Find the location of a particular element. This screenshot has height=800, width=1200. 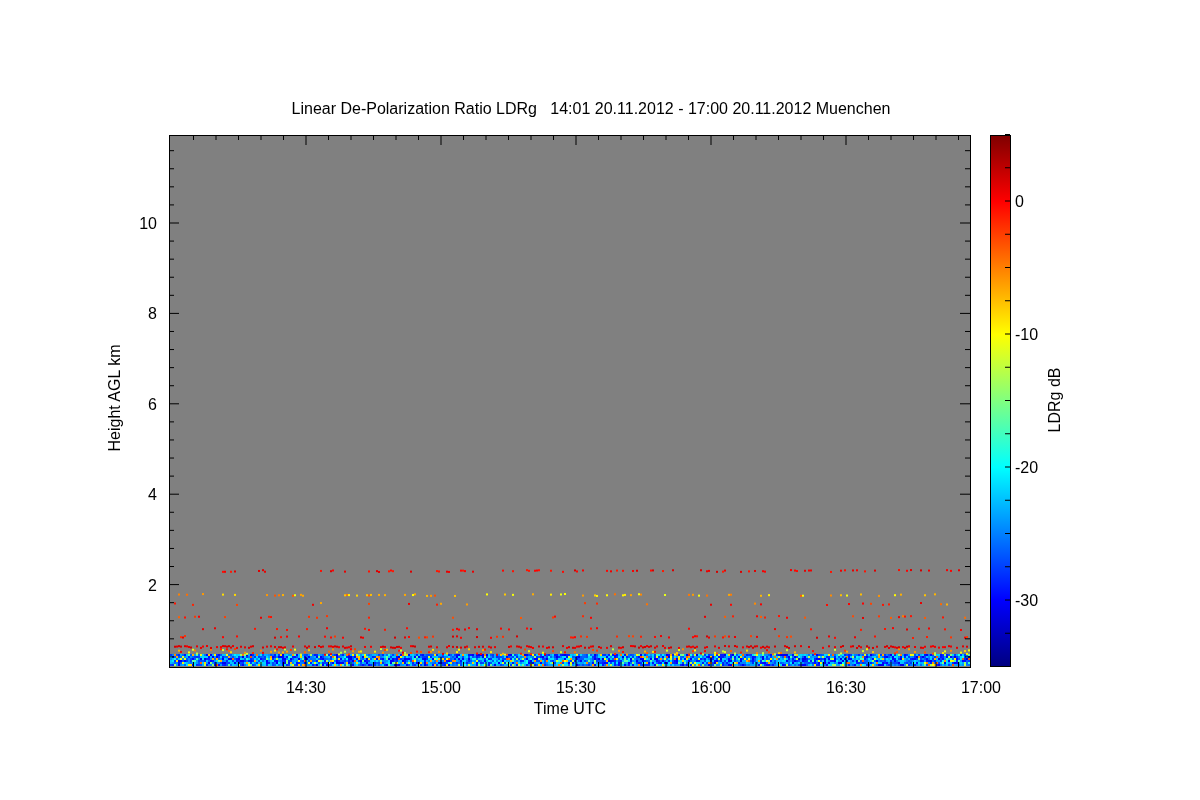

x-tick-label: 15:00 is located at coordinates (441, 687).